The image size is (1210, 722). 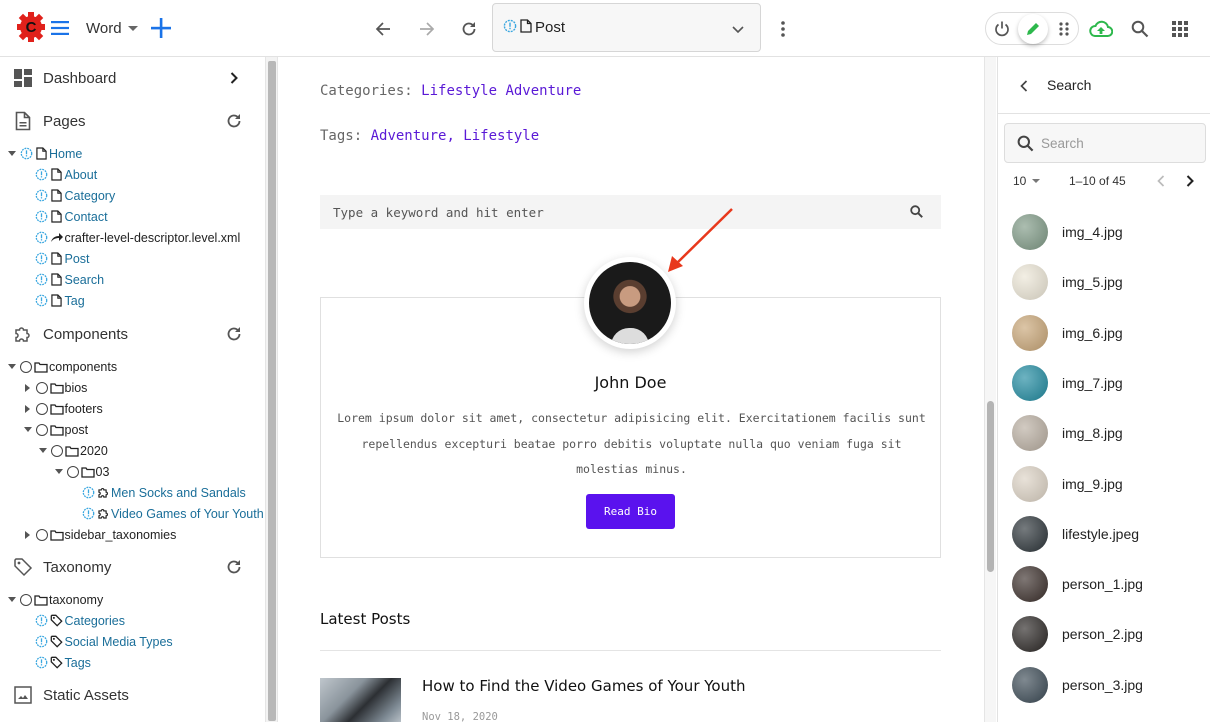 I want to click on tag-icon, so click(x=57, y=663).